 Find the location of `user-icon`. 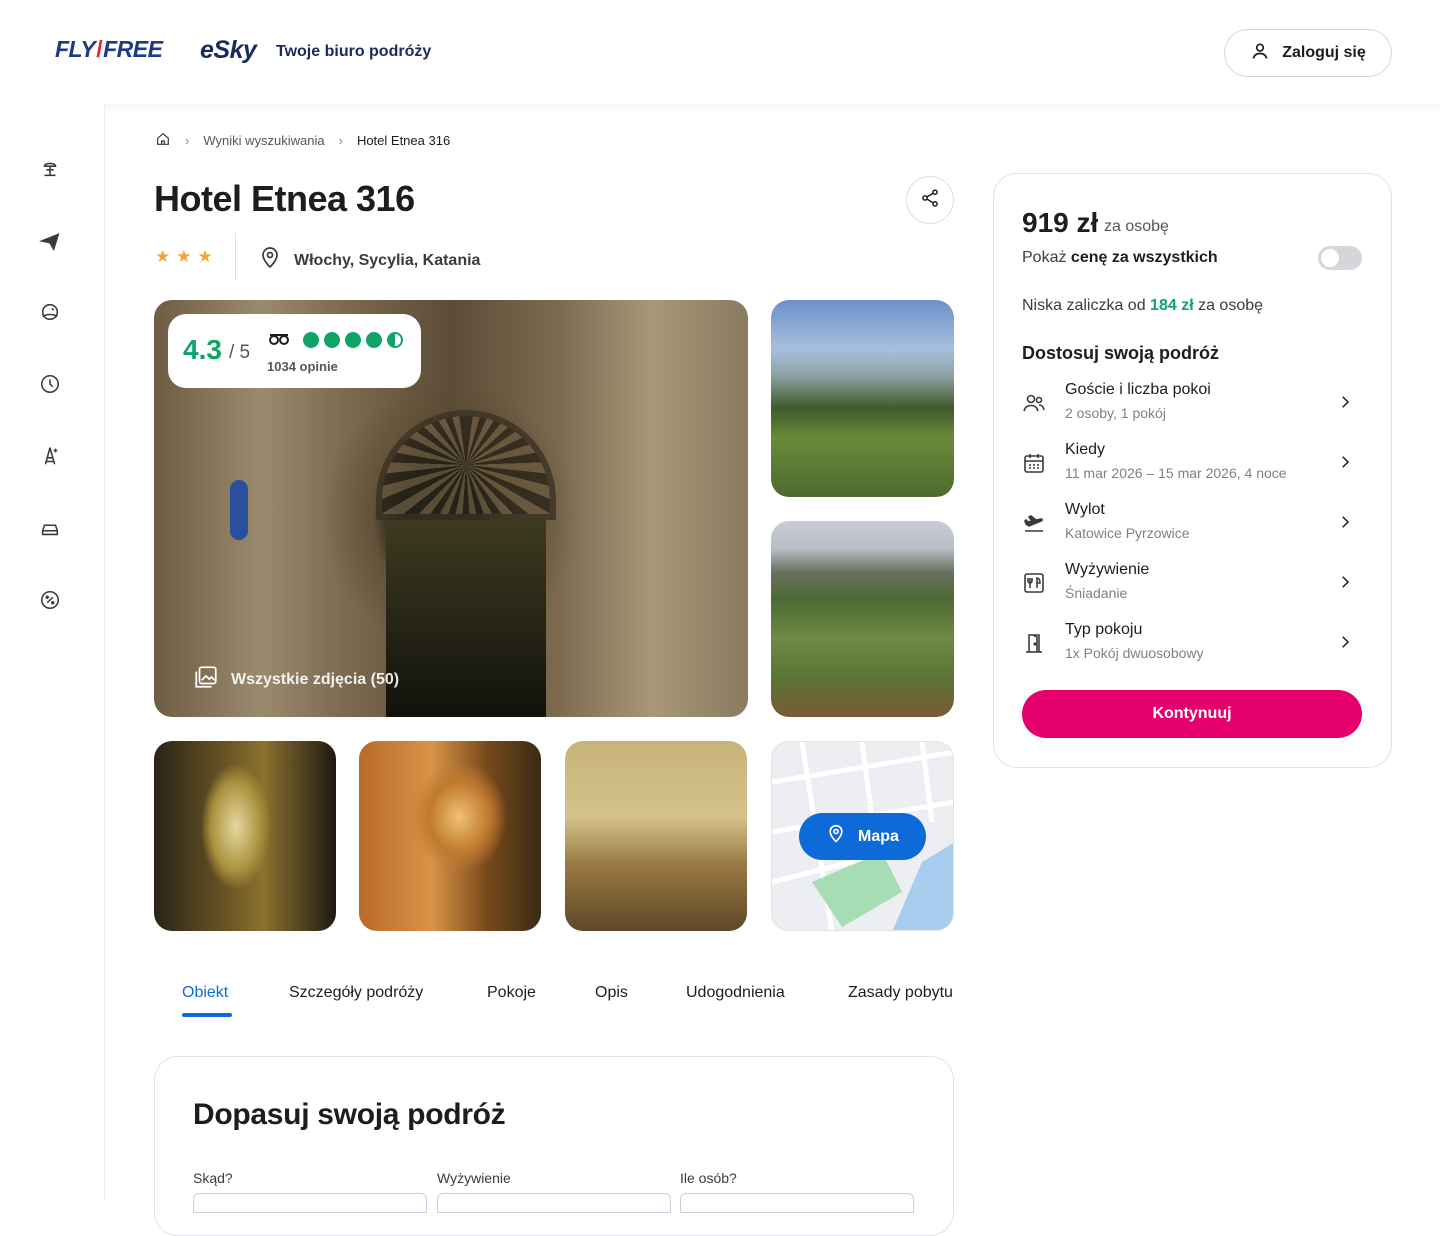

user-icon is located at coordinates (1260, 53).